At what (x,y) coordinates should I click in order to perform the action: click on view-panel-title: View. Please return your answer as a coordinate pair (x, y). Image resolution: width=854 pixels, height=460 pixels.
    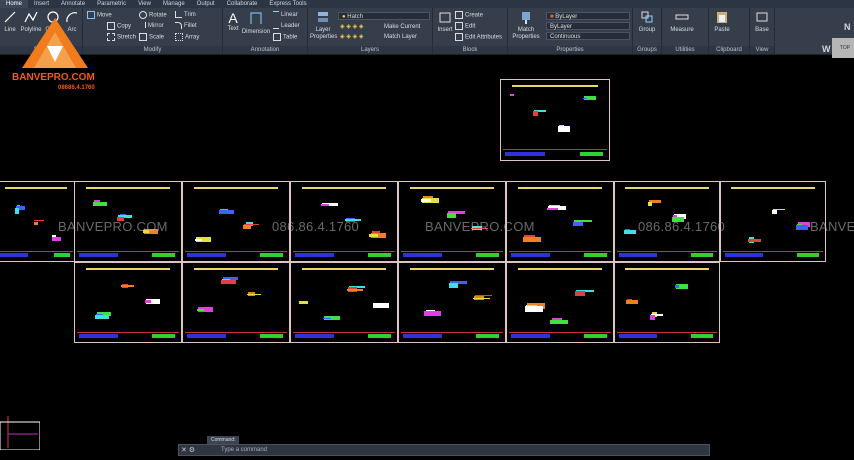
    Looking at the image, I should click on (762, 50).